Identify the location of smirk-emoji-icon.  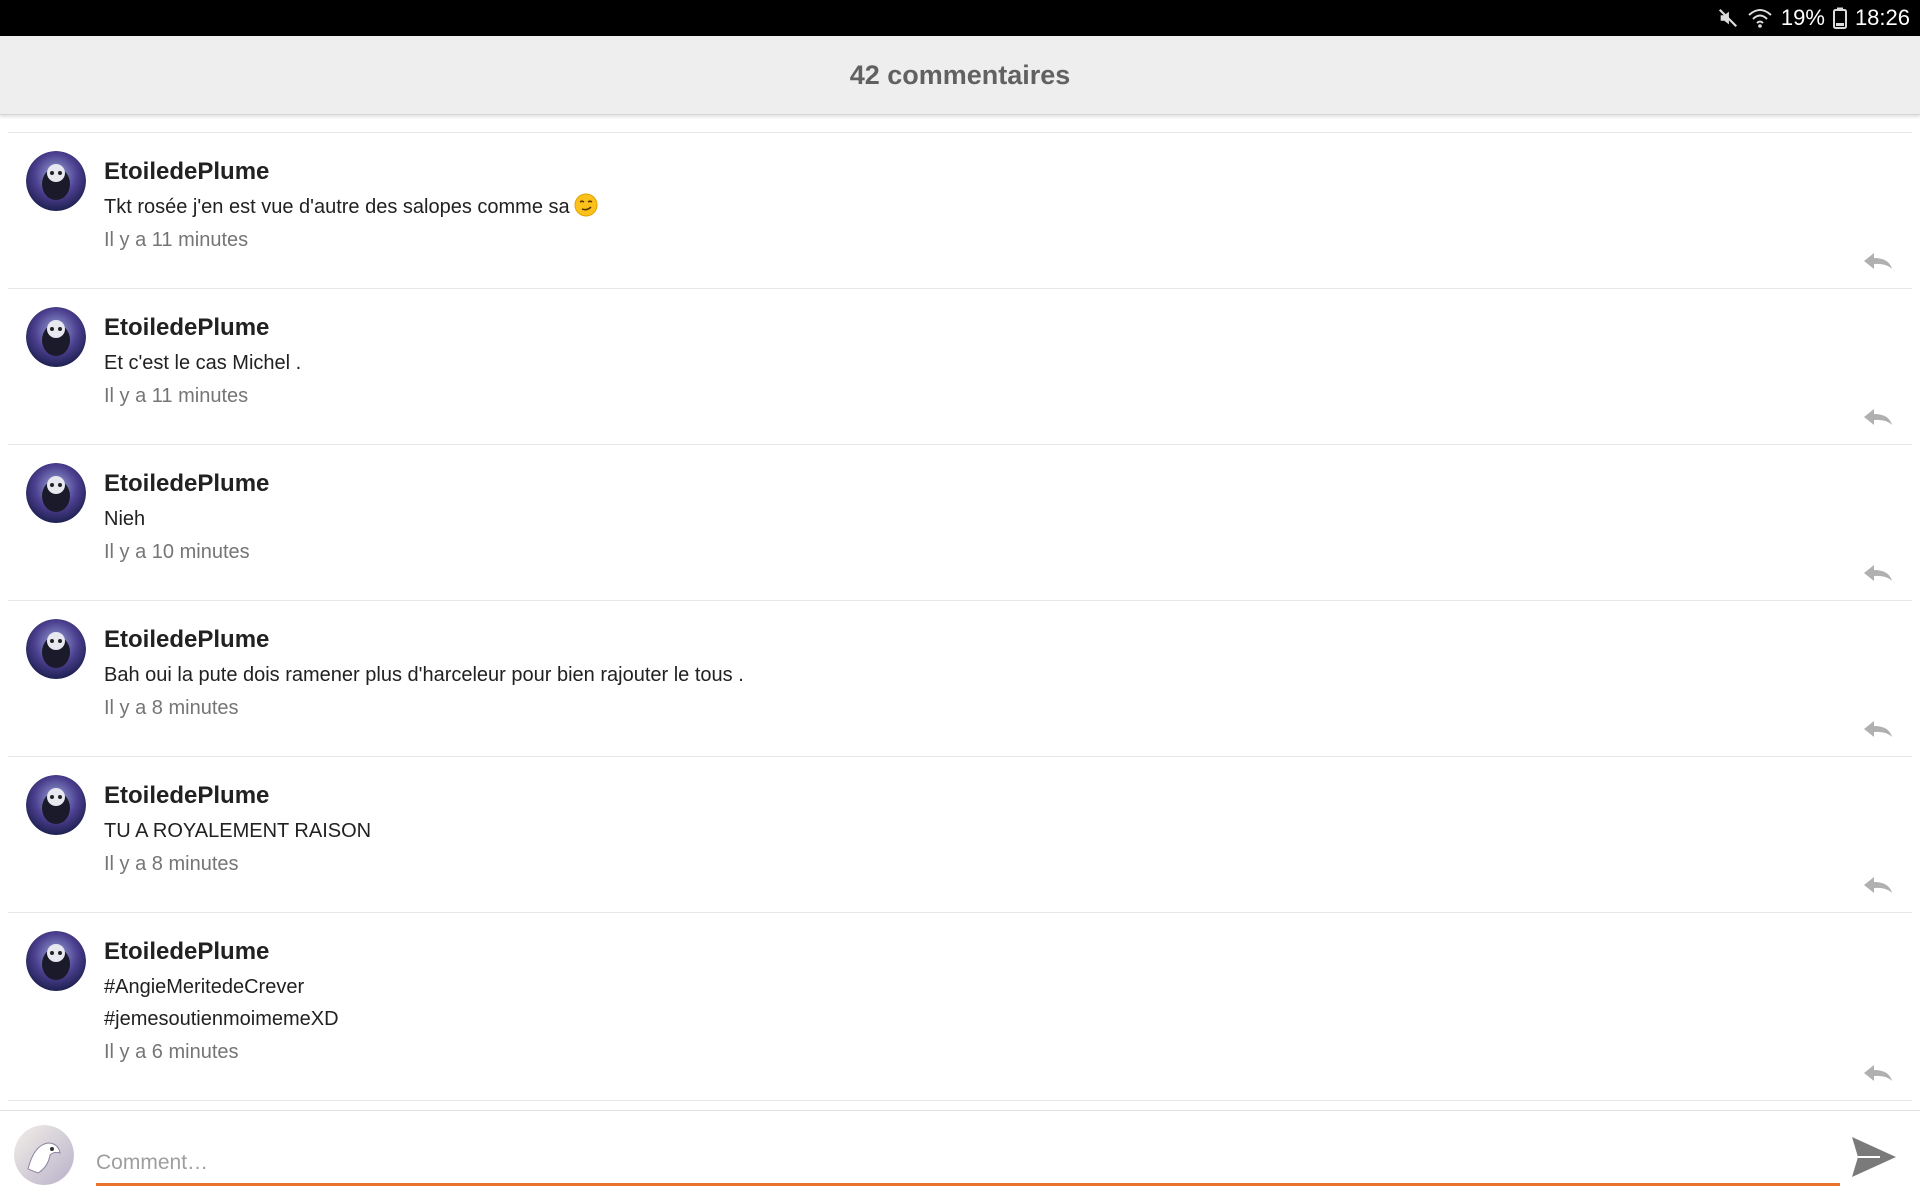
(586, 205).